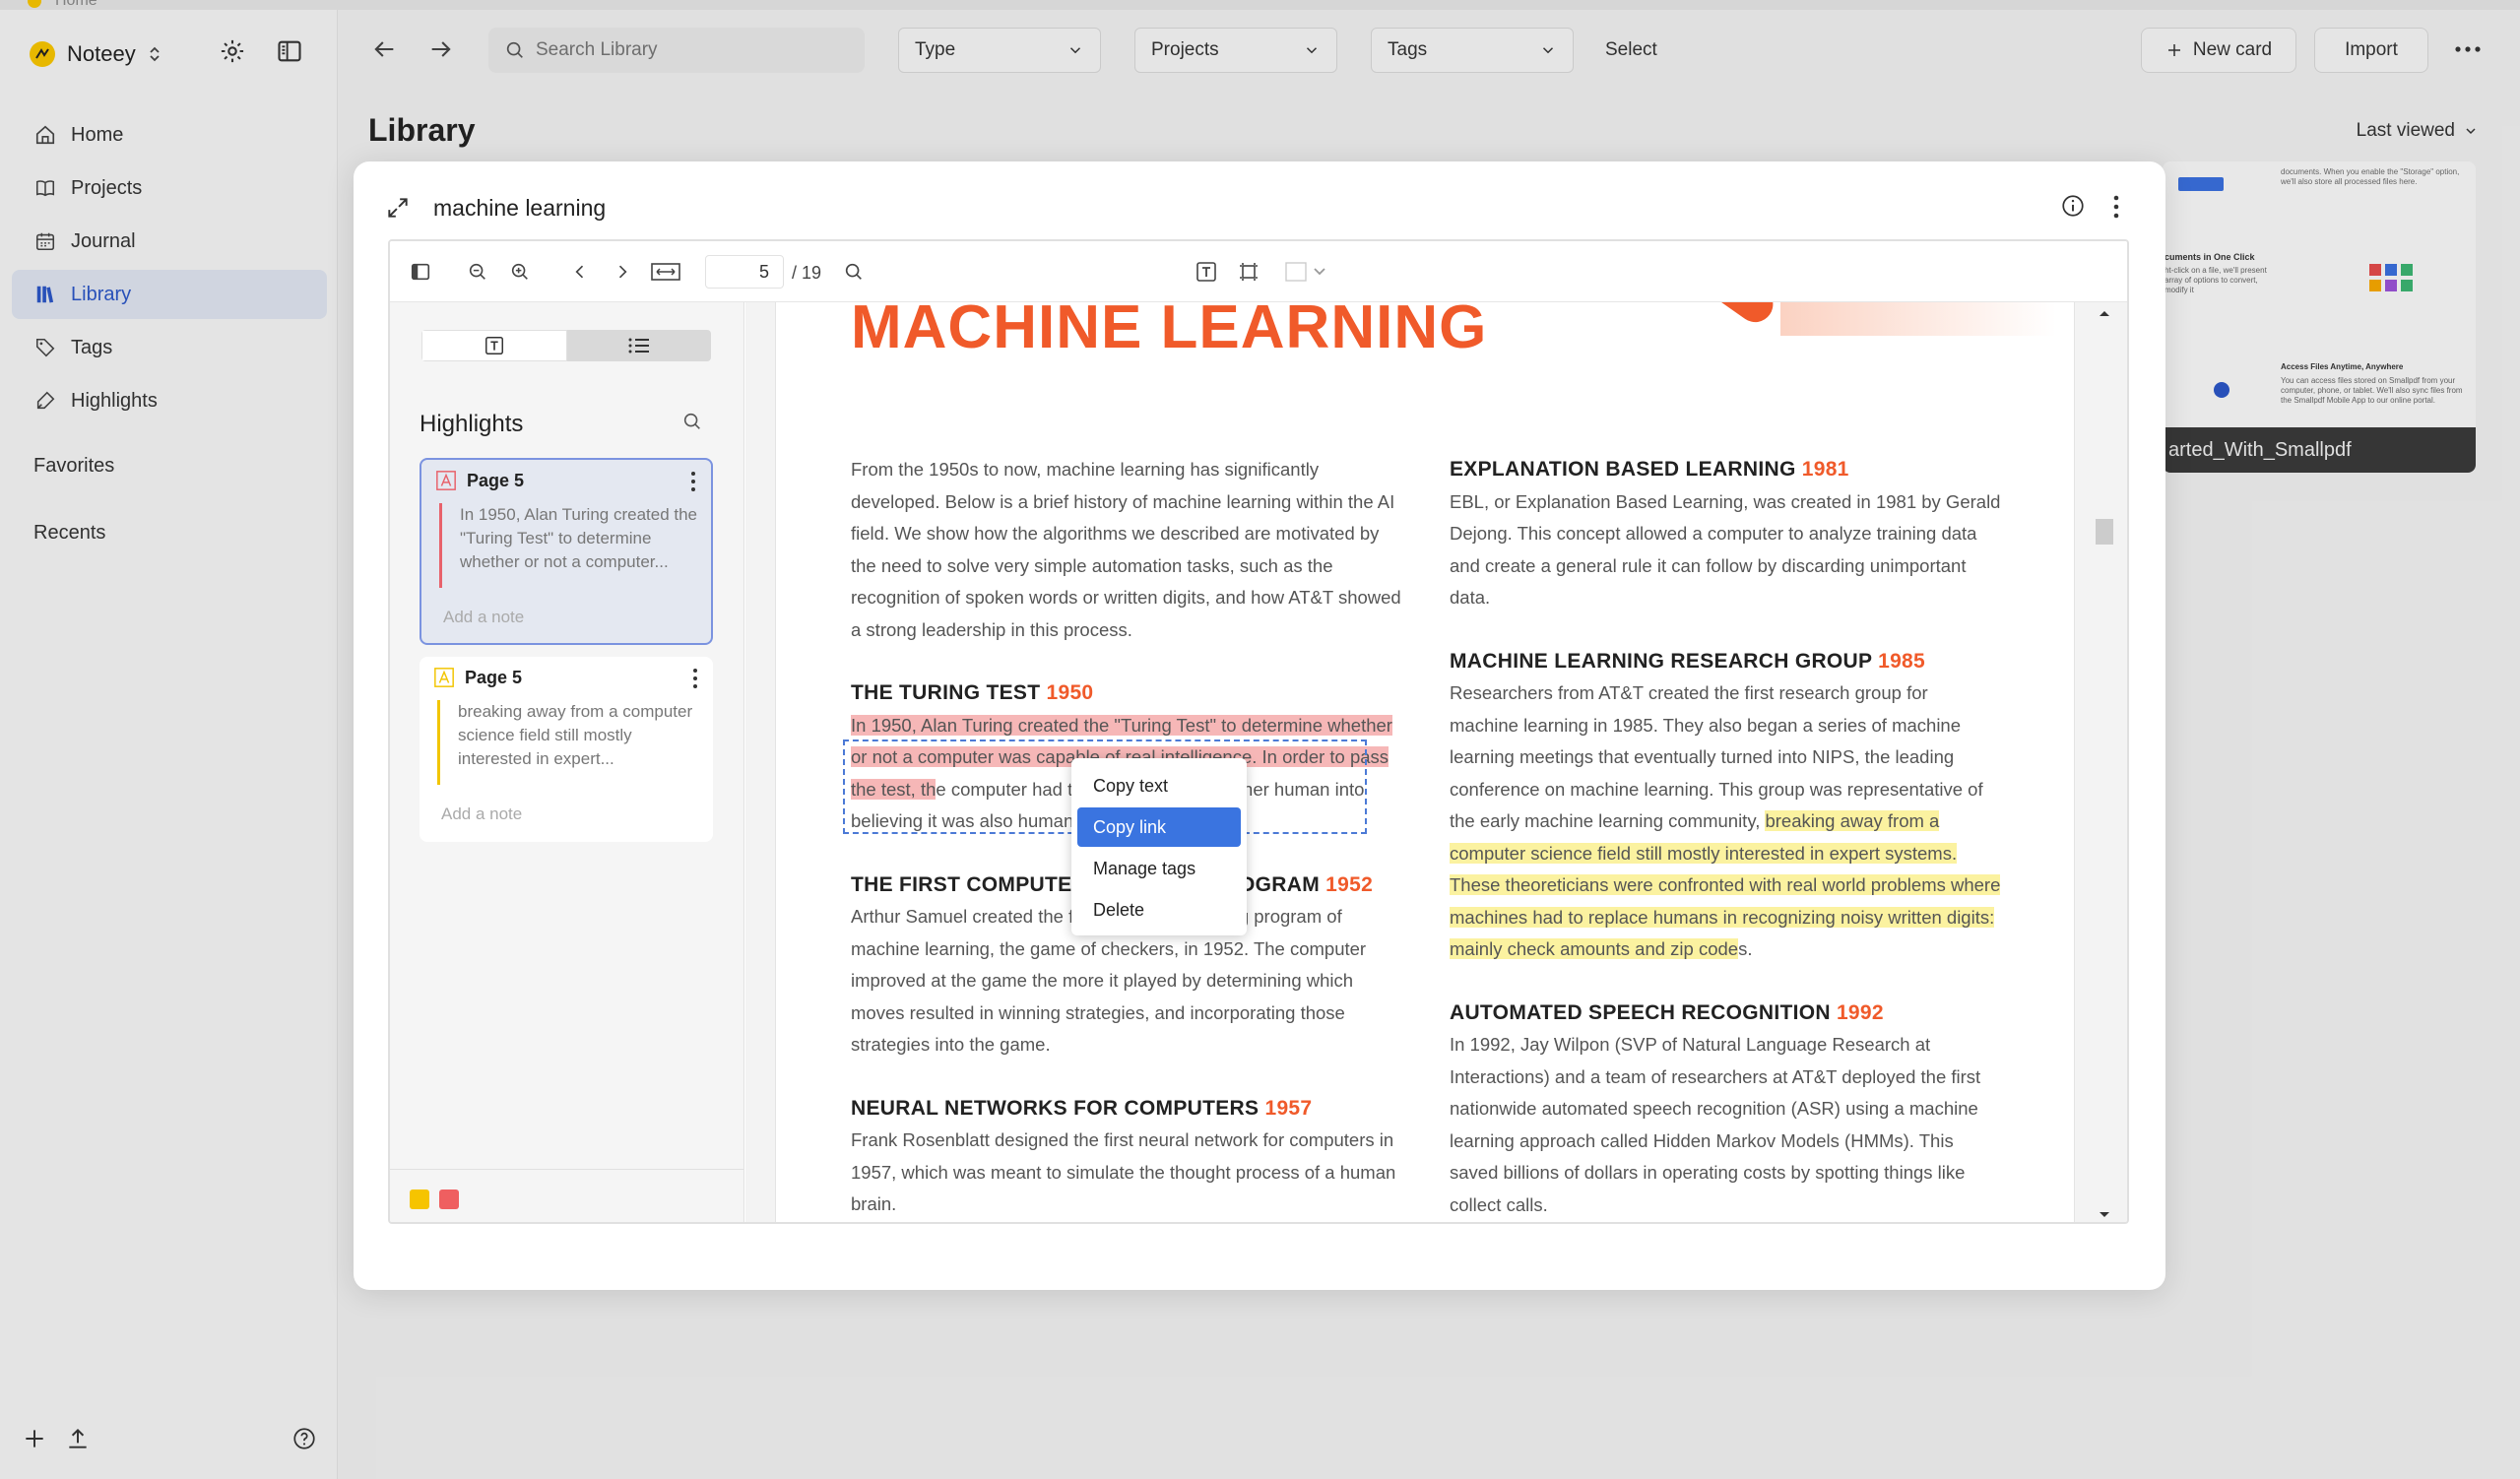 This screenshot has height=1479, width=2520. I want to click on section-heading-text: THE TURING TEST, so click(946, 692).